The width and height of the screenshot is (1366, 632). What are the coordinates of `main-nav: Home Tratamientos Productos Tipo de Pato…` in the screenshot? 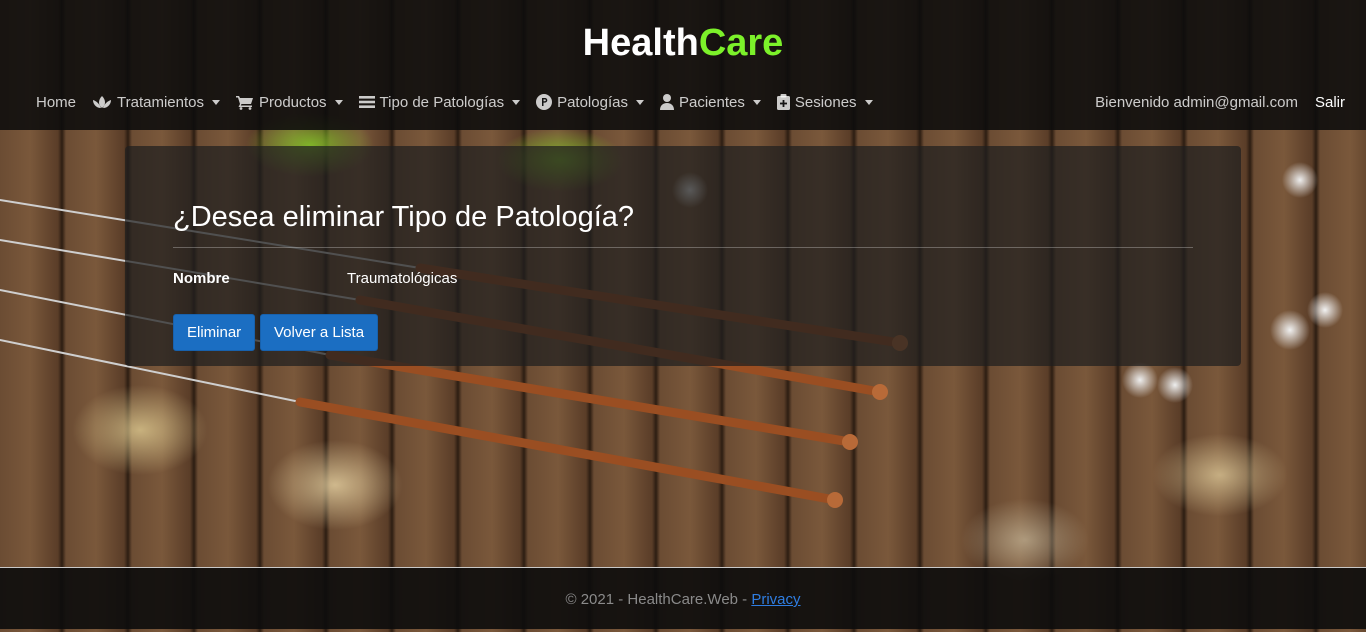 It's located at (454, 102).